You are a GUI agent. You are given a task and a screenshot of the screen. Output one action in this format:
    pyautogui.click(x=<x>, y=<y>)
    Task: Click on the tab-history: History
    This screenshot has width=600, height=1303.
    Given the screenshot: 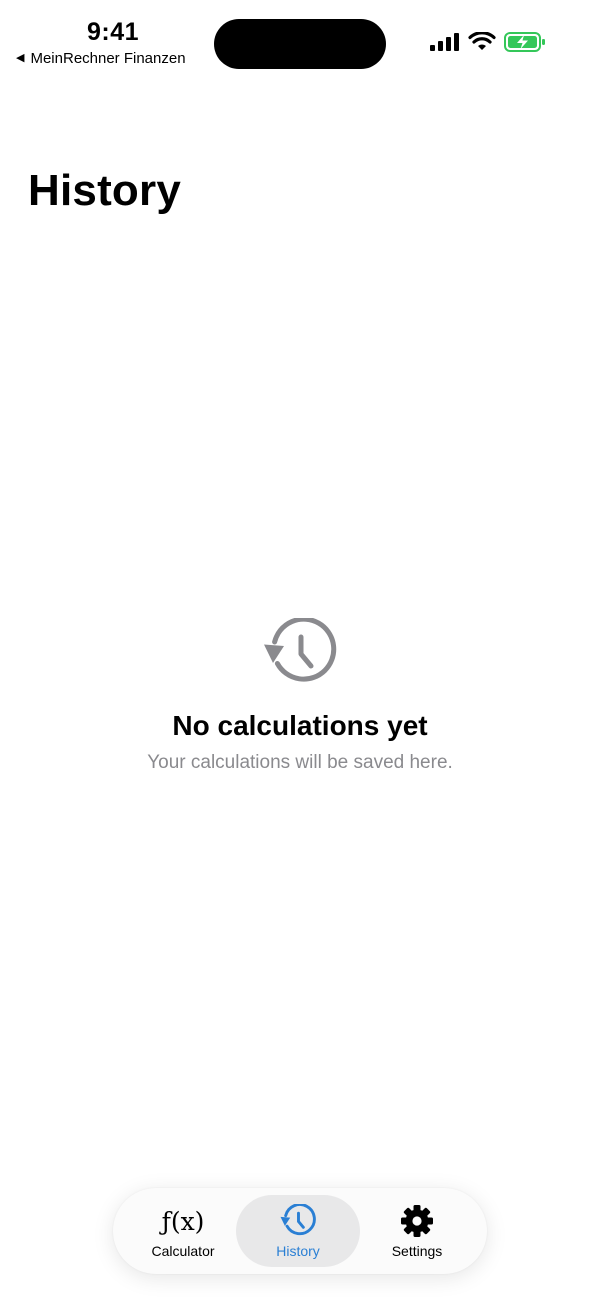 What is the action you would take?
    pyautogui.click(x=298, y=1231)
    